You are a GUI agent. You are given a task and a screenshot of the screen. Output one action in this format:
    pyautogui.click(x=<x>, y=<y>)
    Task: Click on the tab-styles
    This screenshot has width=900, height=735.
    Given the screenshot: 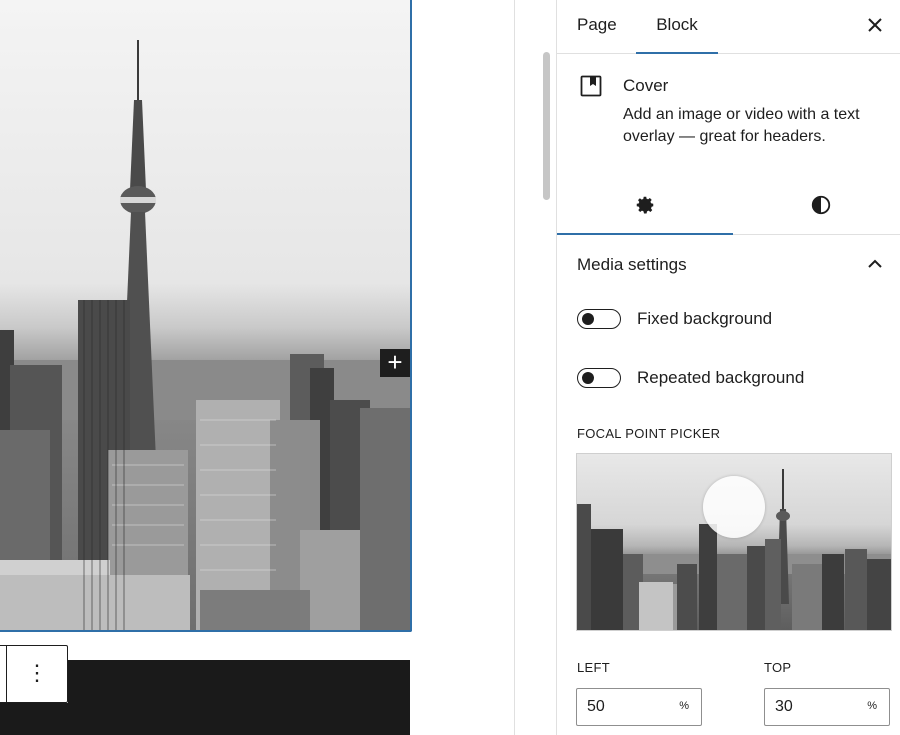 What is the action you would take?
    pyautogui.click(x=816, y=204)
    